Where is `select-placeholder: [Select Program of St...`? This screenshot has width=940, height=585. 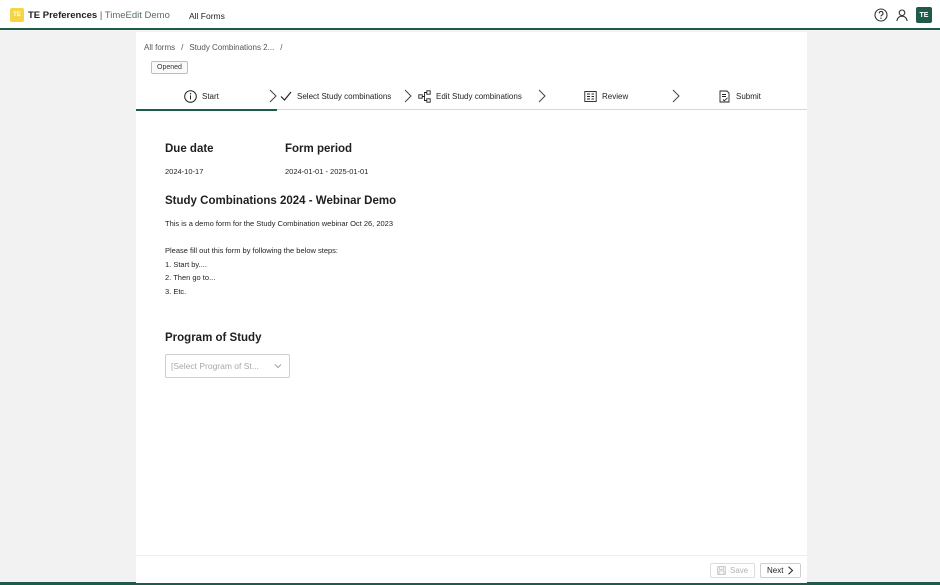 select-placeholder: [Select Program of St... is located at coordinates (215, 366).